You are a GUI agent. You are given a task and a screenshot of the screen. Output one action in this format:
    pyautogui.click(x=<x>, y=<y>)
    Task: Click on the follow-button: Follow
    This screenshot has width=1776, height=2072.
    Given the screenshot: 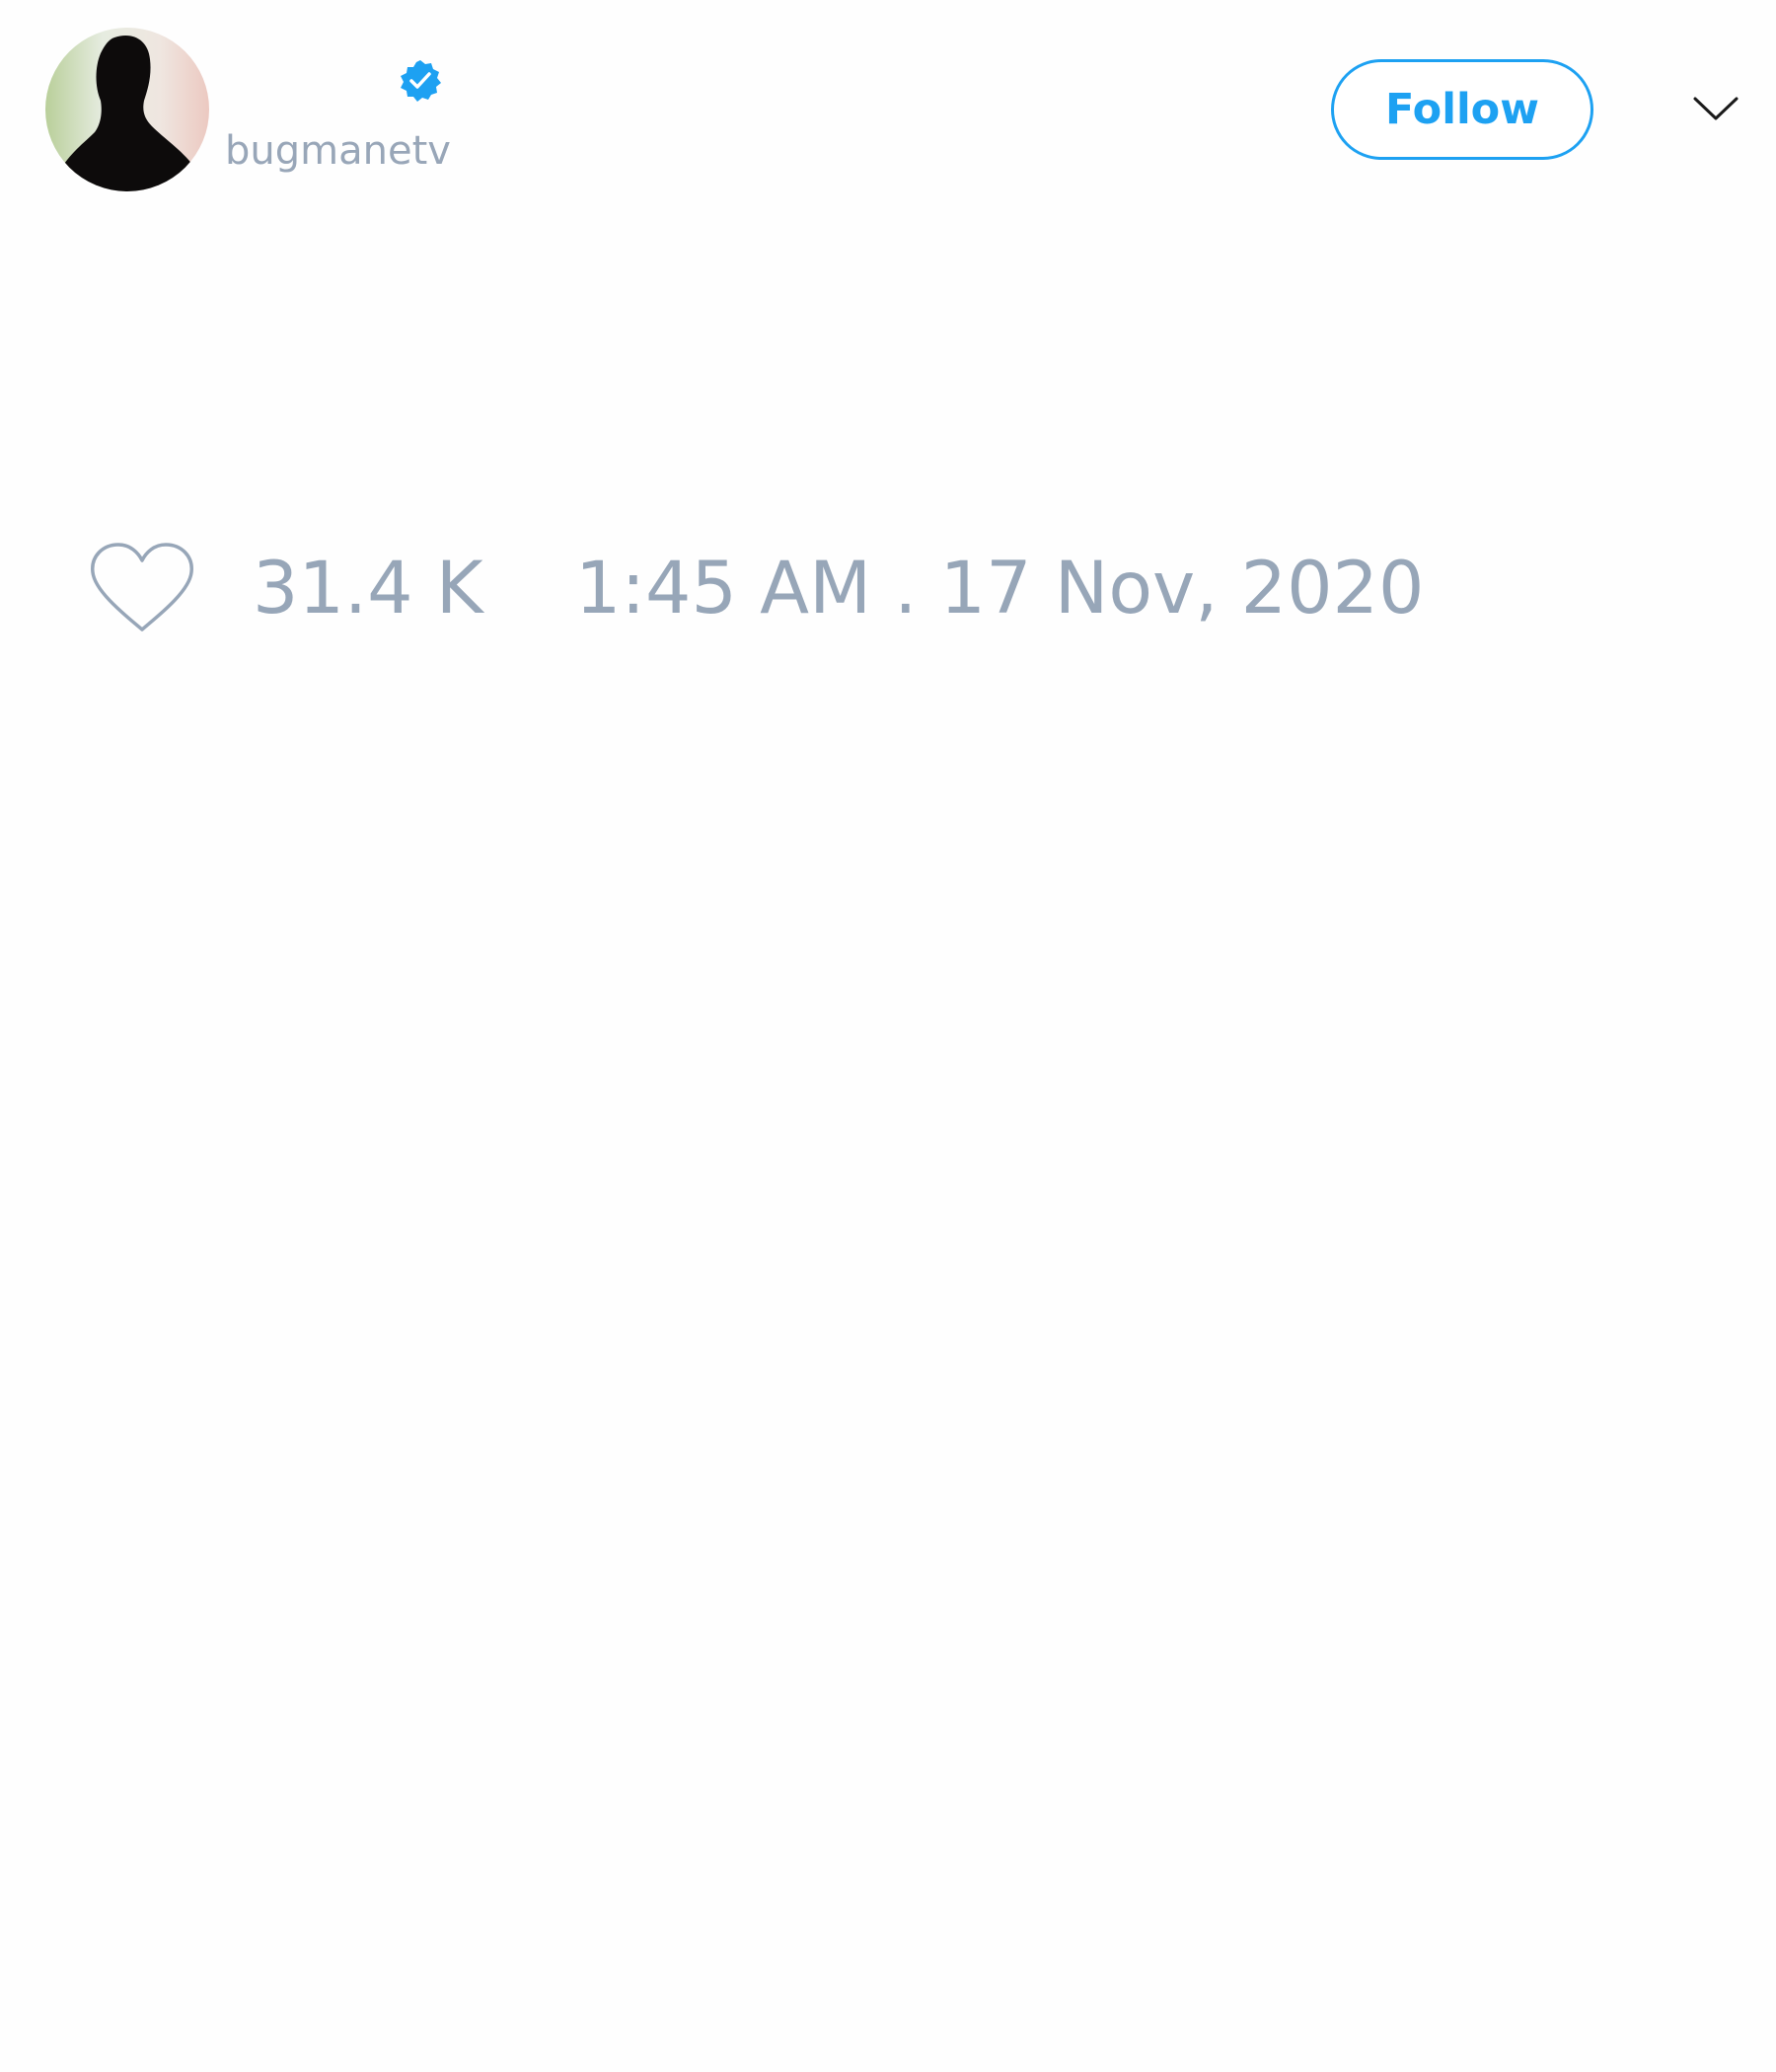 What is the action you would take?
    pyautogui.click(x=1462, y=110)
    